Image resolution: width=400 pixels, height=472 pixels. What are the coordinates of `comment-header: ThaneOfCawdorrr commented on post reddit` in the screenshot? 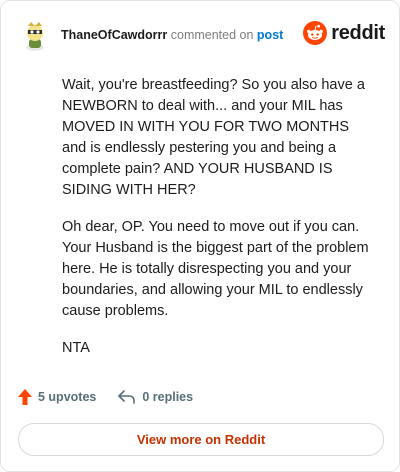 It's located at (202, 35).